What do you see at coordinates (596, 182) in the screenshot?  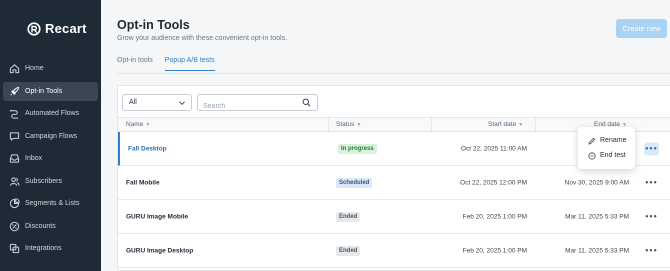 I see `end-date: Nov 30, 2025 9:00 AM` at bounding box center [596, 182].